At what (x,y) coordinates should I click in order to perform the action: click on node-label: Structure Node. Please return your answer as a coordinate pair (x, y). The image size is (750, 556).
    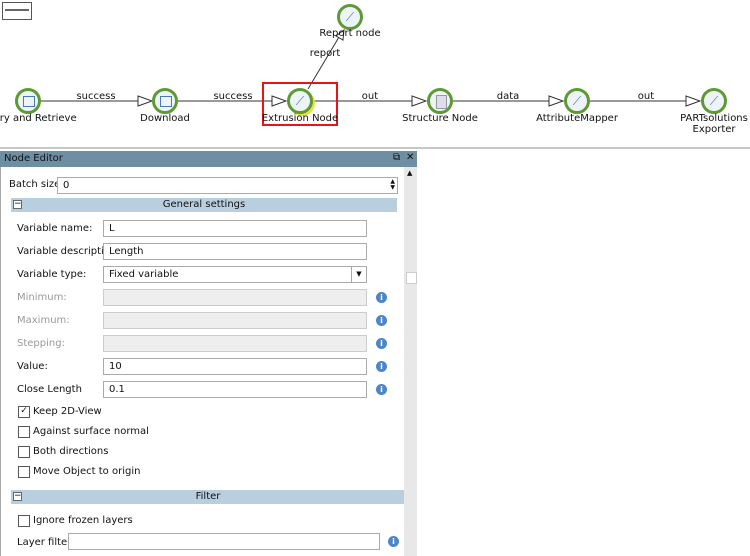
    Looking at the image, I should click on (440, 118).